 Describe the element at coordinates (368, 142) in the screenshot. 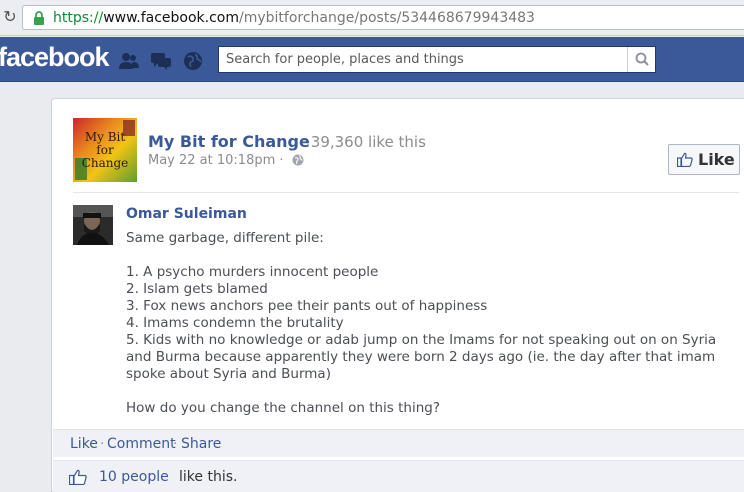

I see `likes-count-text: 39,360 like this` at that location.